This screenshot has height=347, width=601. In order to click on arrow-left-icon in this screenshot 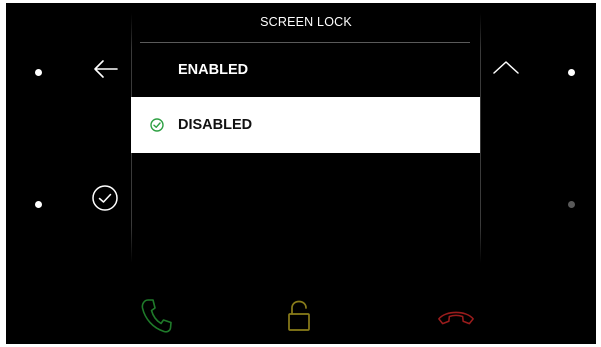, I will do `click(106, 69)`.